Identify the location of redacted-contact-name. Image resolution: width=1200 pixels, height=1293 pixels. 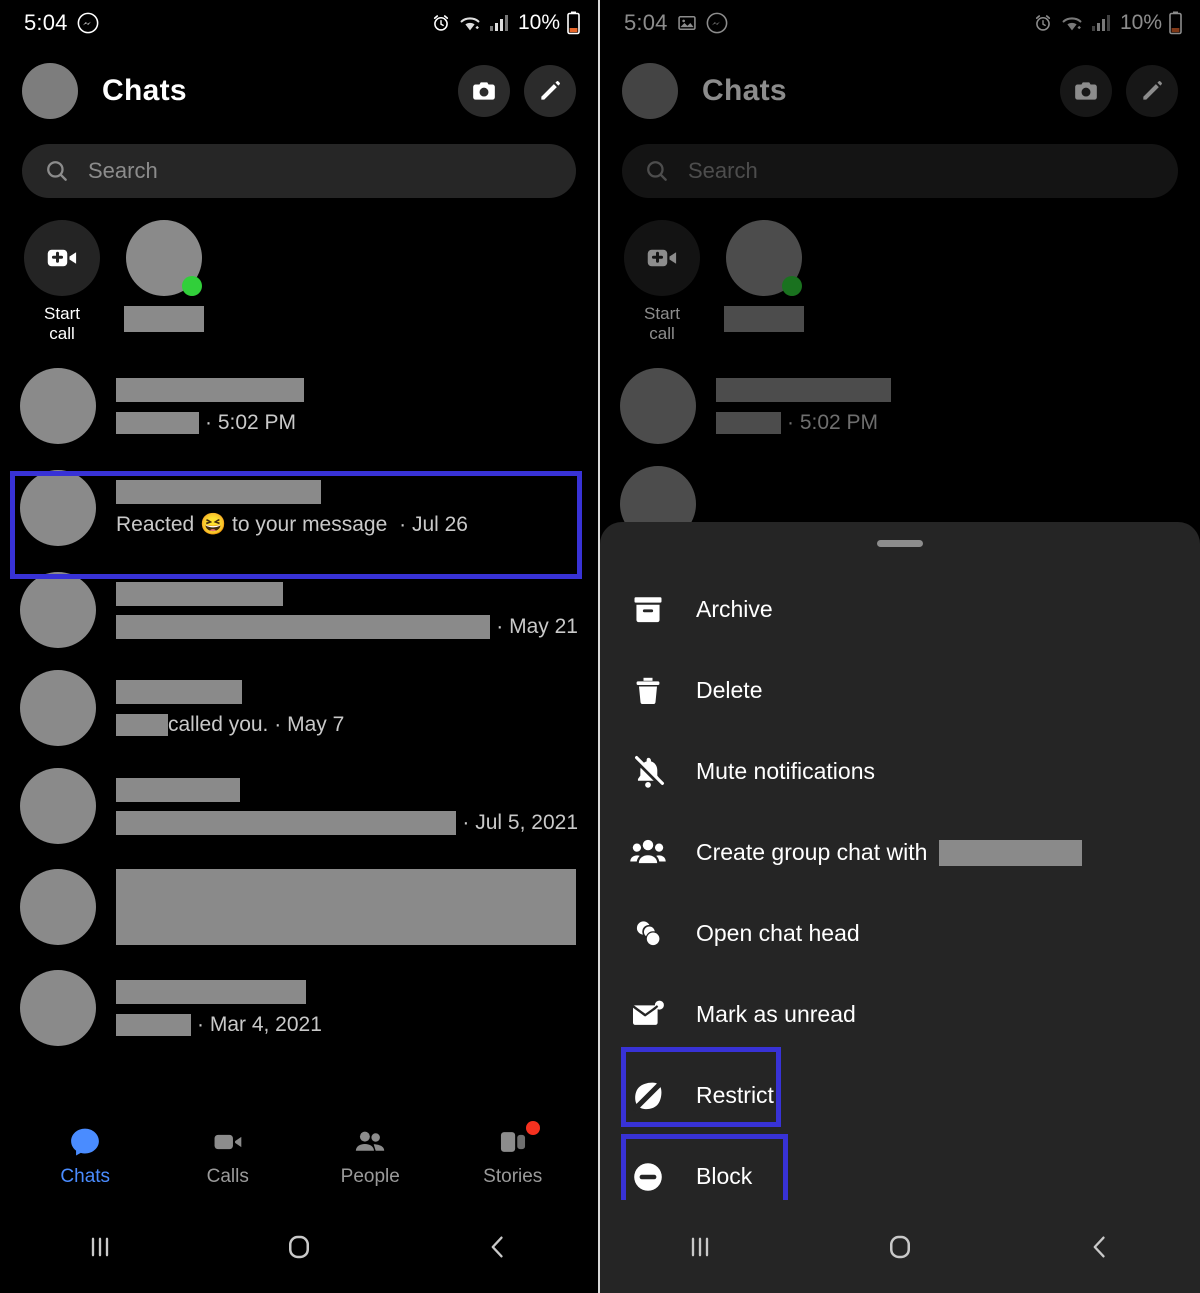
(764, 319).